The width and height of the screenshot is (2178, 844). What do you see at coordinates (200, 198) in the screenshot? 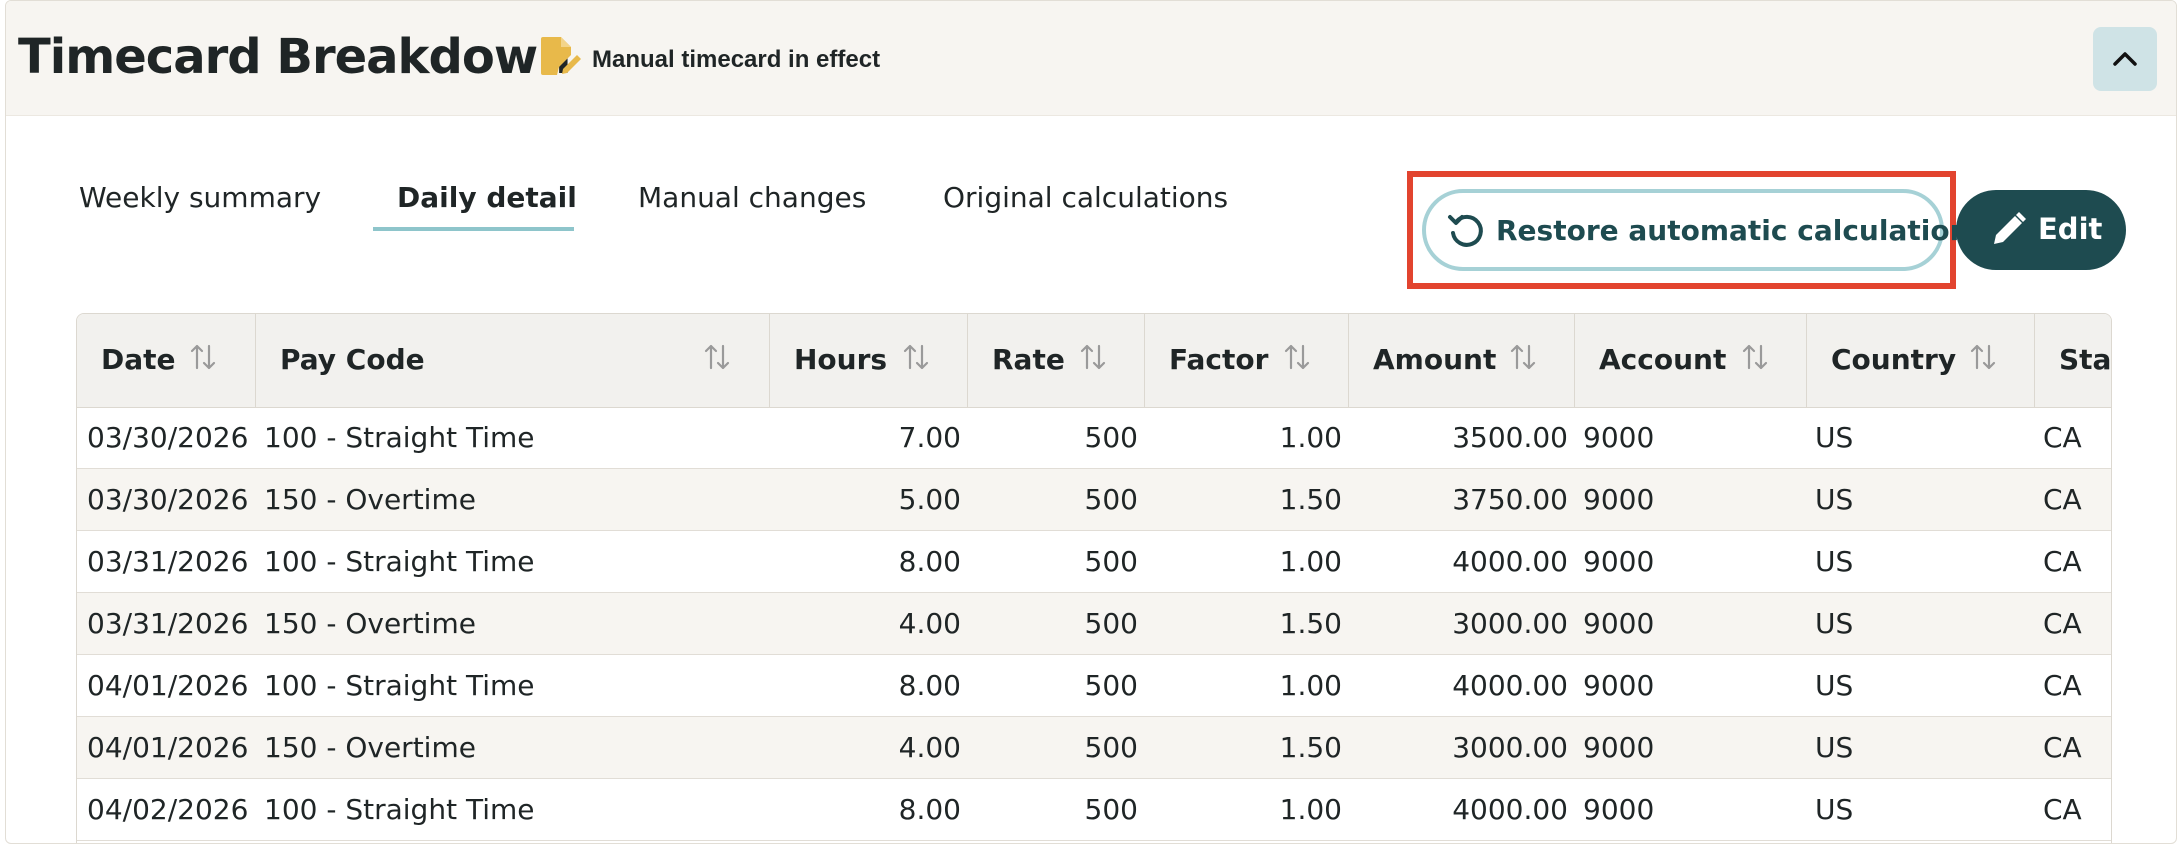
I see `tab-weekly-summary: Weekly summary` at bounding box center [200, 198].